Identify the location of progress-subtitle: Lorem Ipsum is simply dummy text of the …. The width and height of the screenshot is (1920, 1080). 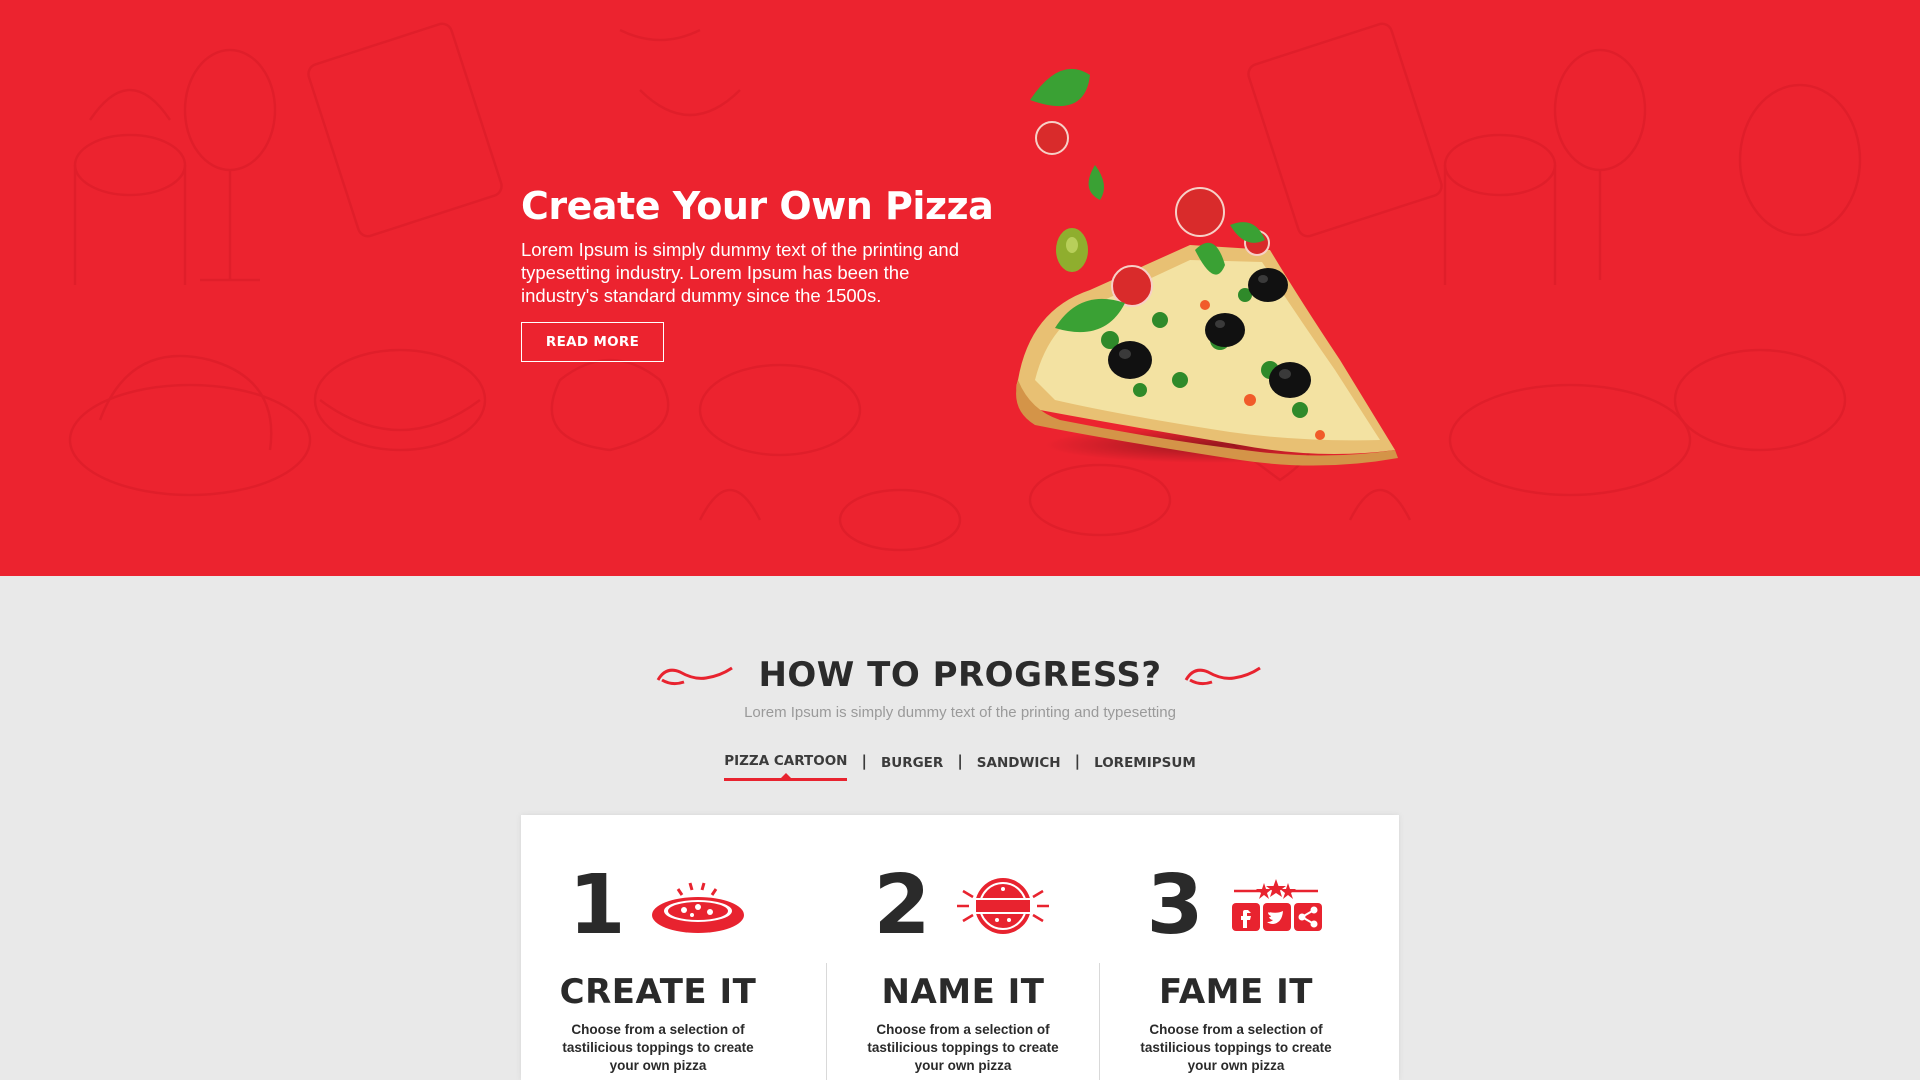
(960, 712).